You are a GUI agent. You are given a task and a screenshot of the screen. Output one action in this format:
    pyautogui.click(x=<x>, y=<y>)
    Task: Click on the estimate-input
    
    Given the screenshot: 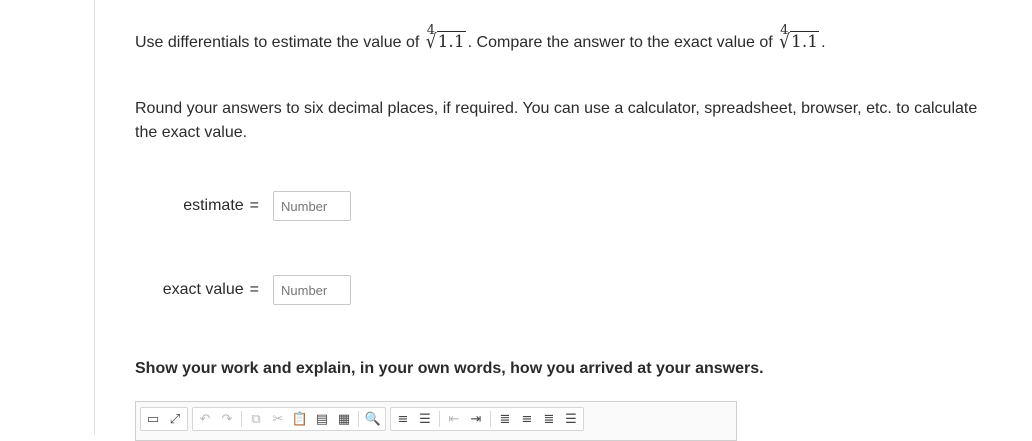 What is the action you would take?
    pyautogui.click(x=312, y=206)
    